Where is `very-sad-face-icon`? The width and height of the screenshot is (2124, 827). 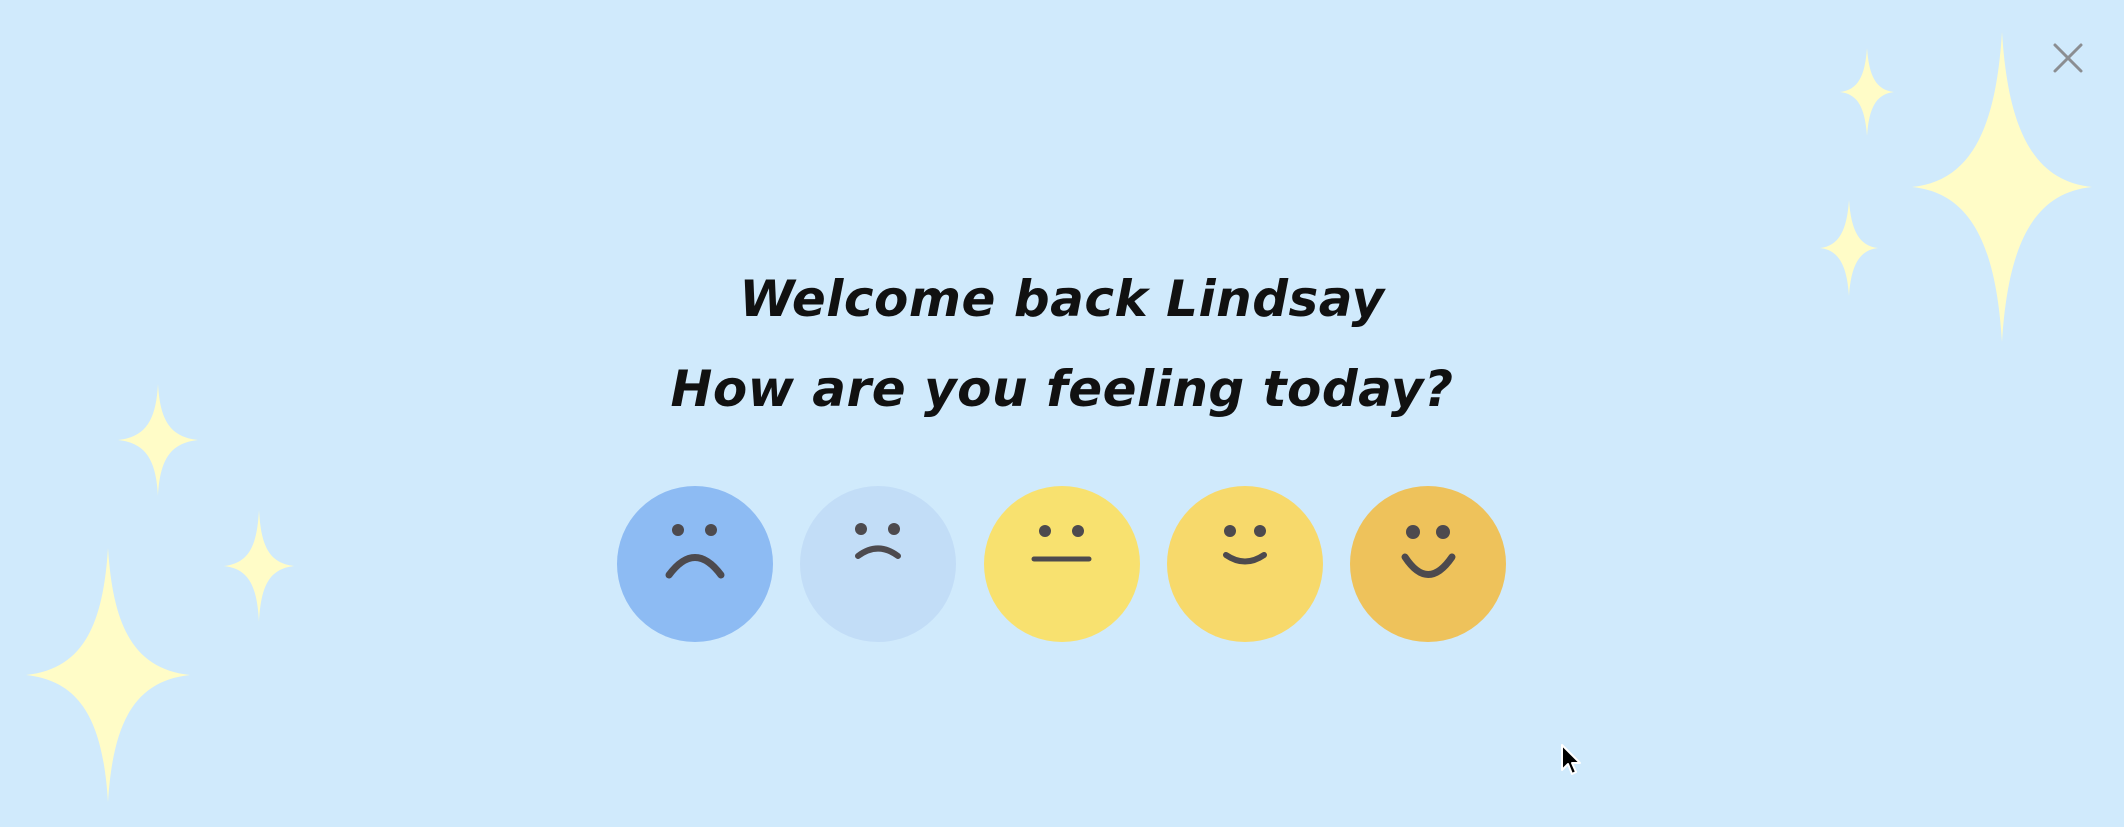 very-sad-face-icon is located at coordinates (695, 551).